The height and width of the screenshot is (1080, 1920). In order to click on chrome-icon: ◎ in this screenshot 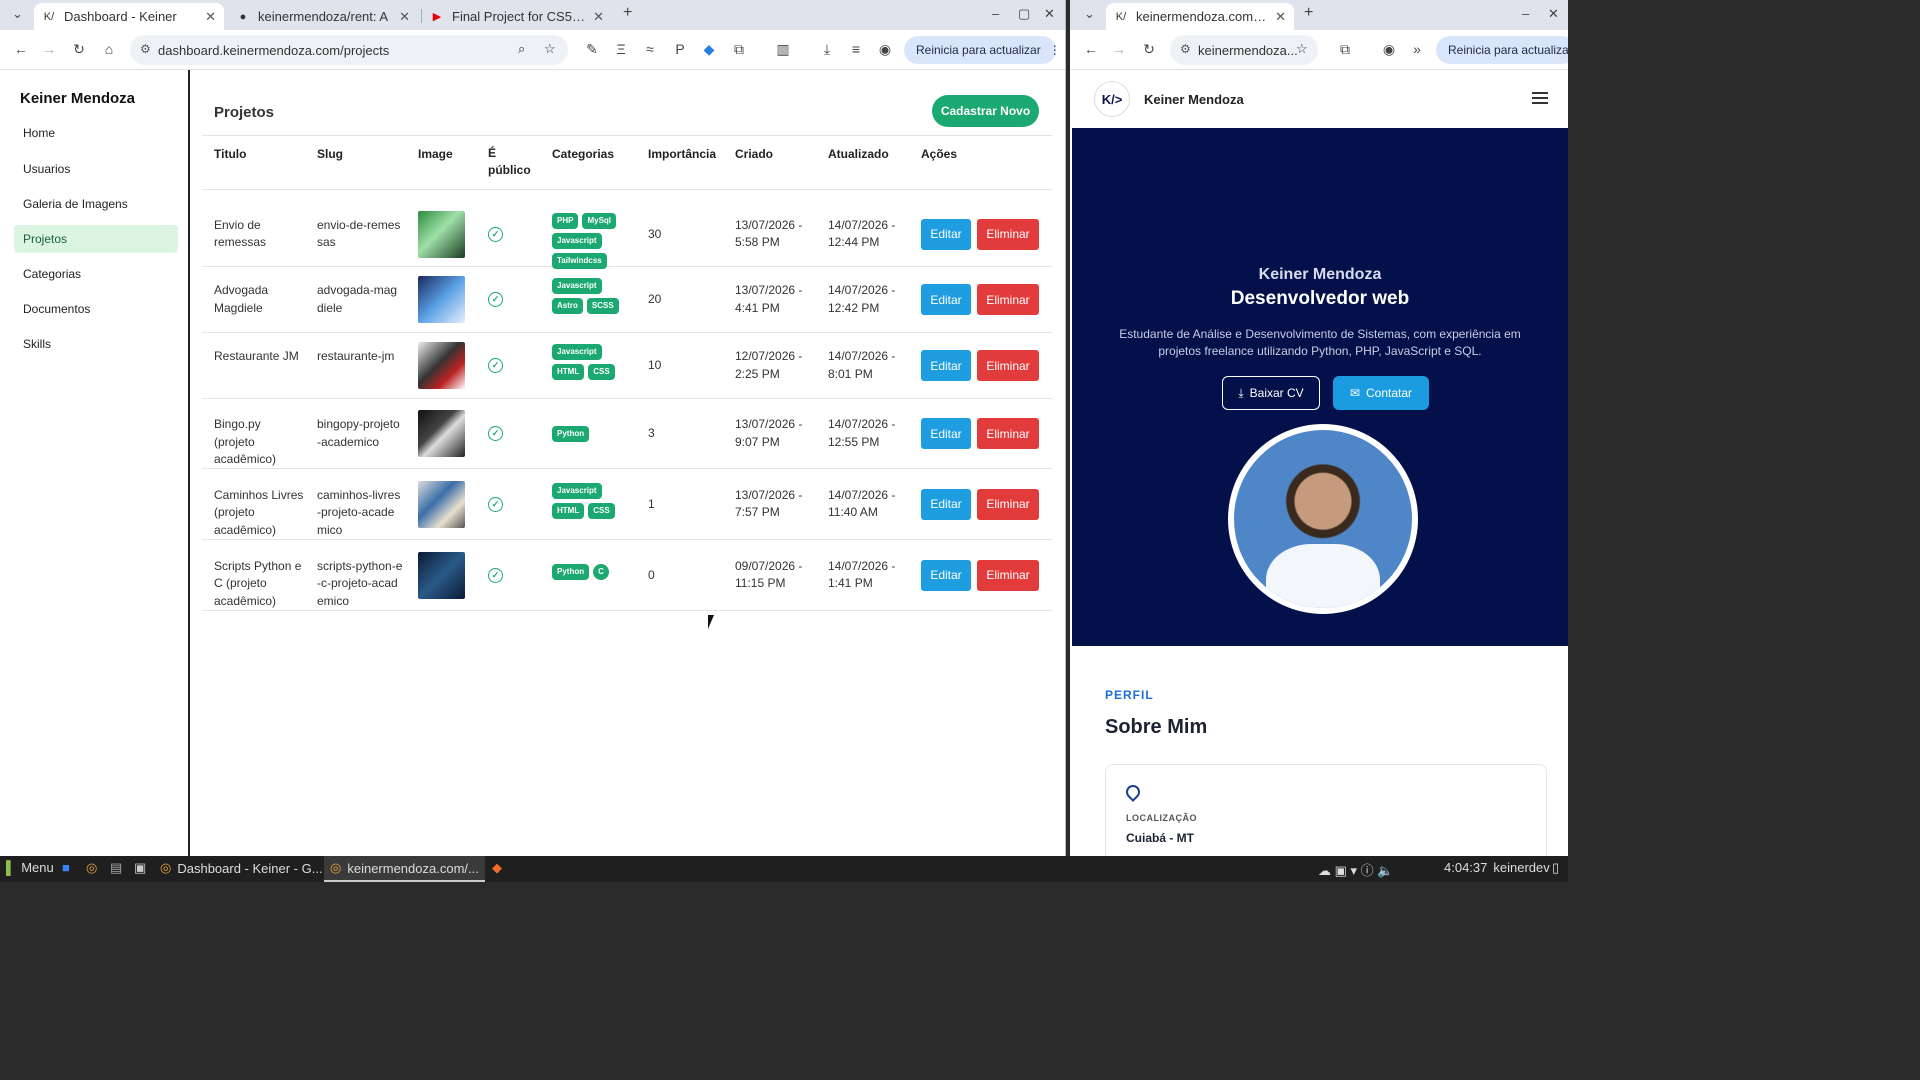, I will do `click(336, 867)`.